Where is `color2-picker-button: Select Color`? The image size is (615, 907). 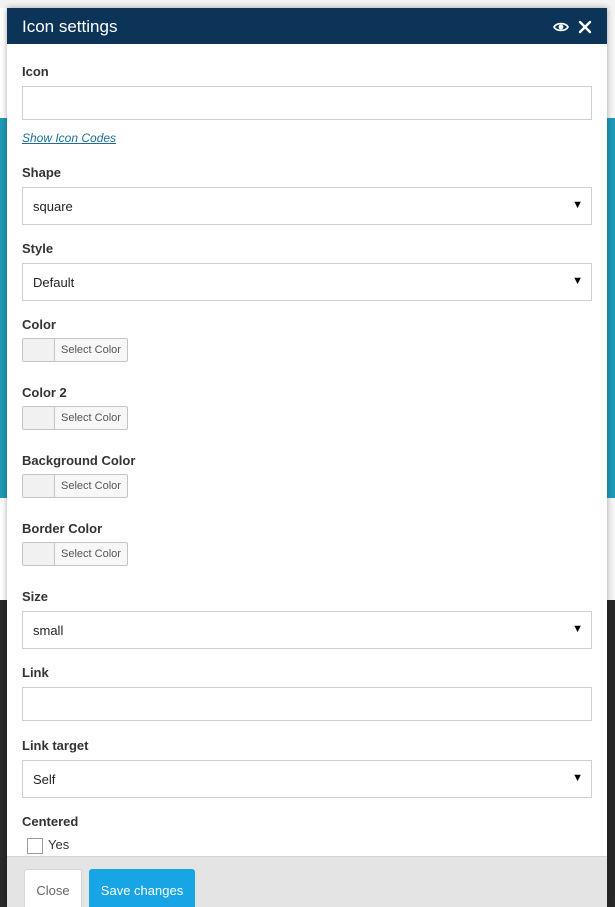
color2-picker-button: Select Color is located at coordinates (75, 418).